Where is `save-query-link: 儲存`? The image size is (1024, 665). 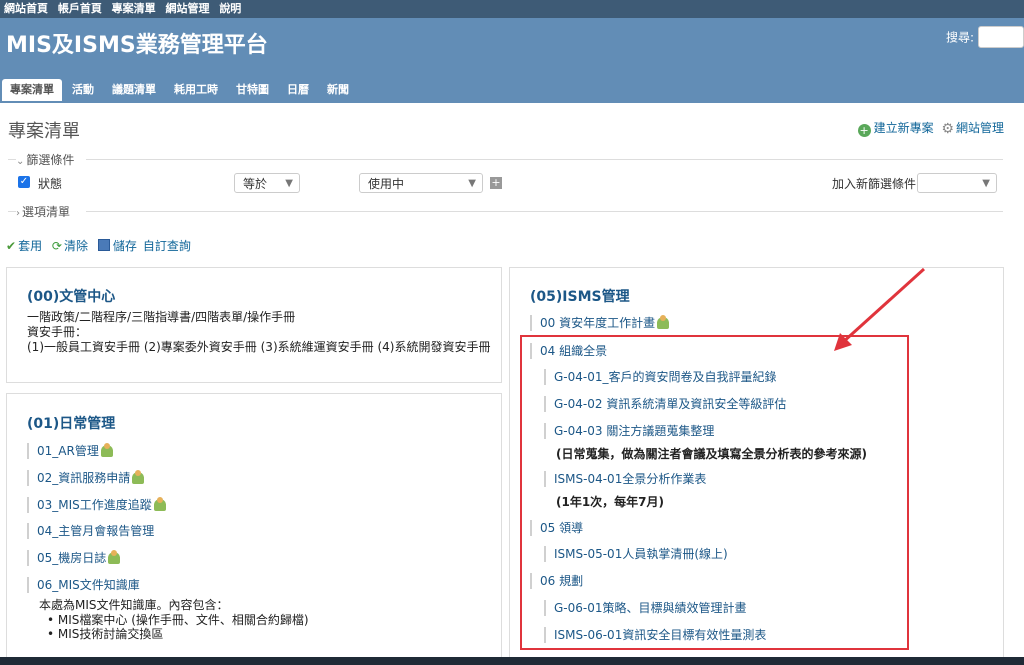
save-query-link: 儲存 is located at coordinates (125, 246).